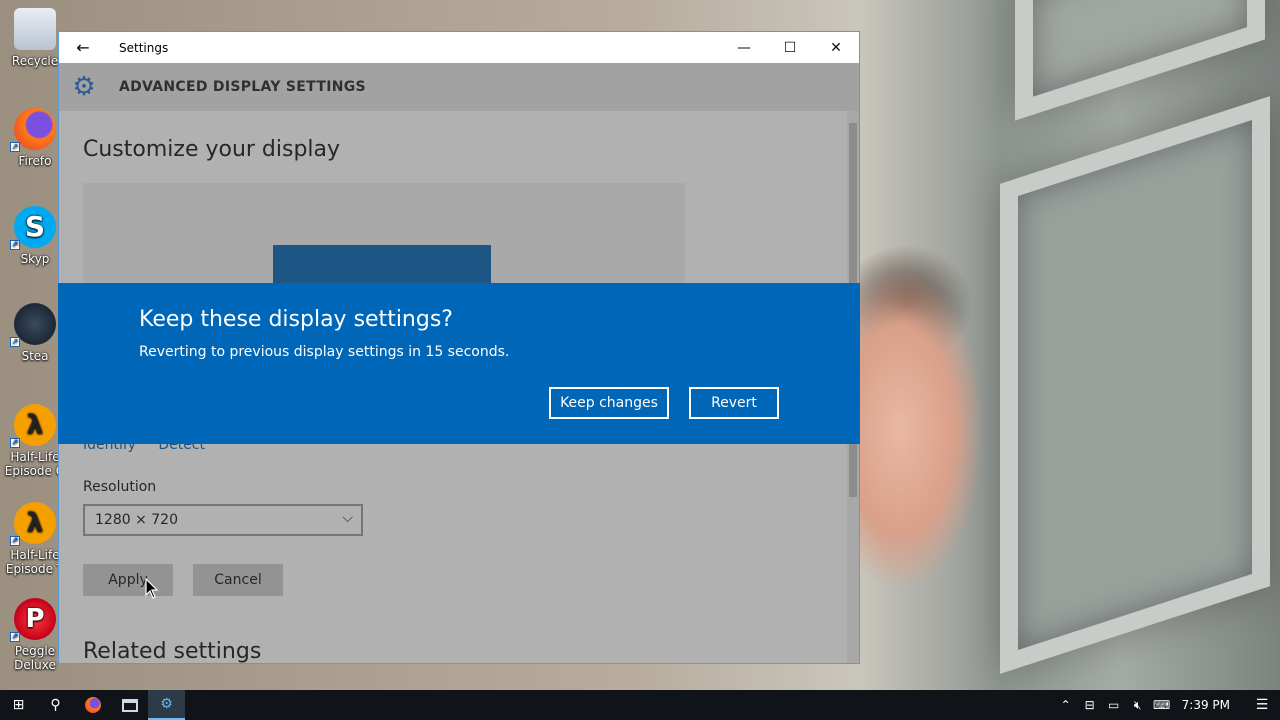  What do you see at coordinates (609, 403) in the screenshot?
I see `keep-changes-button: Keep changes` at bounding box center [609, 403].